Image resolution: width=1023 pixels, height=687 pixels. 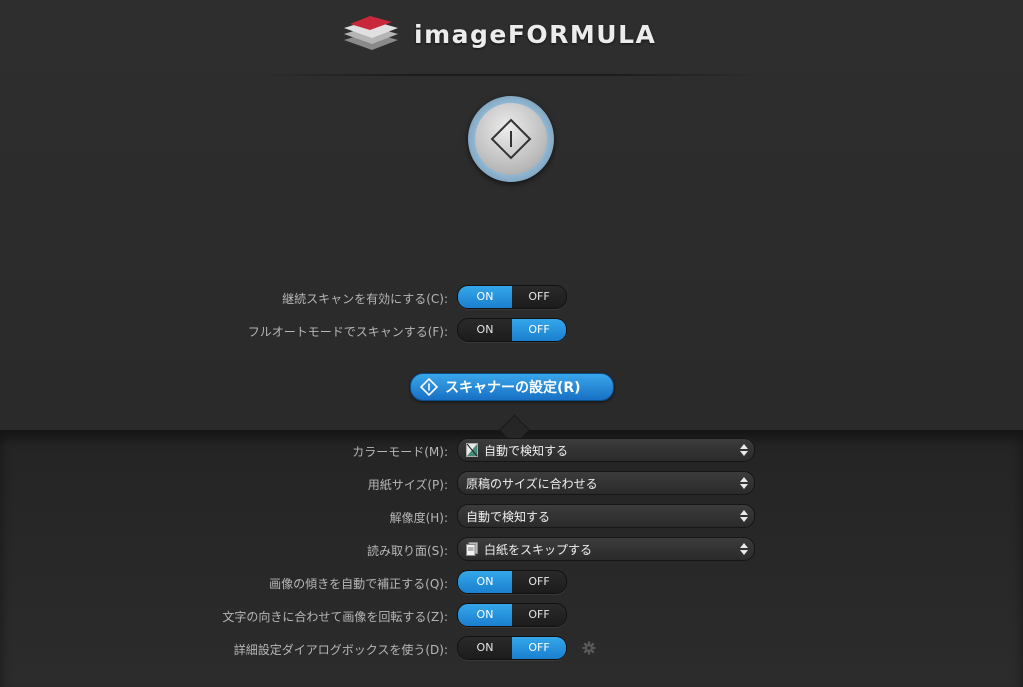 What do you see at coordinates (485, 582) in the screenshot?
I see `deskew-on: ON` at bounding box center [485, 582].